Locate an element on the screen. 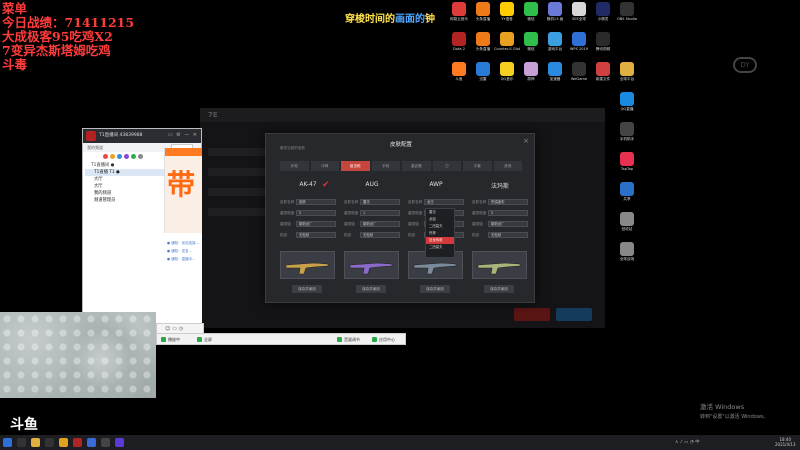 Image resolution: width=800 pixels, height=450 pixels. weapon-category-tab: 步枪 is located at coordinates (294, 166).